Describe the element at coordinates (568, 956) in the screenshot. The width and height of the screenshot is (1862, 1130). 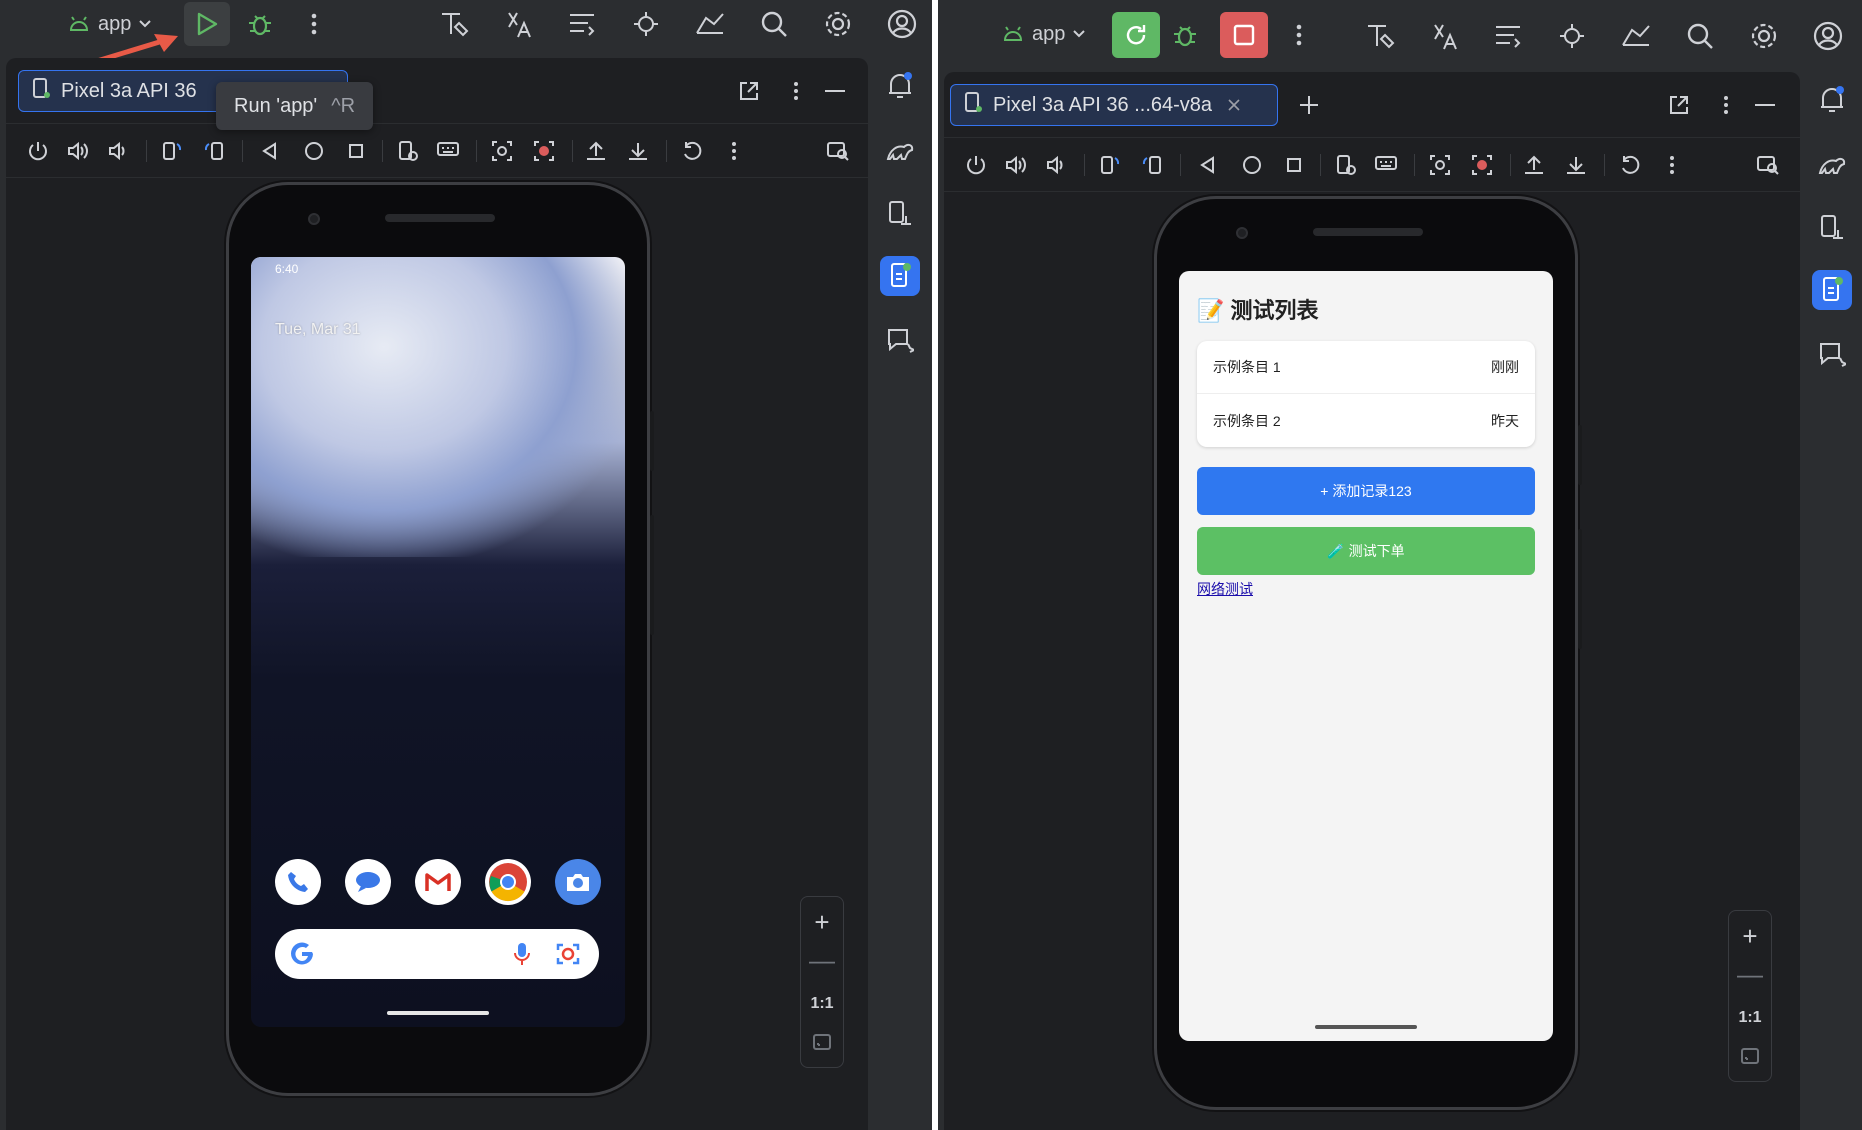
I see `google-lens-icon` at that location.